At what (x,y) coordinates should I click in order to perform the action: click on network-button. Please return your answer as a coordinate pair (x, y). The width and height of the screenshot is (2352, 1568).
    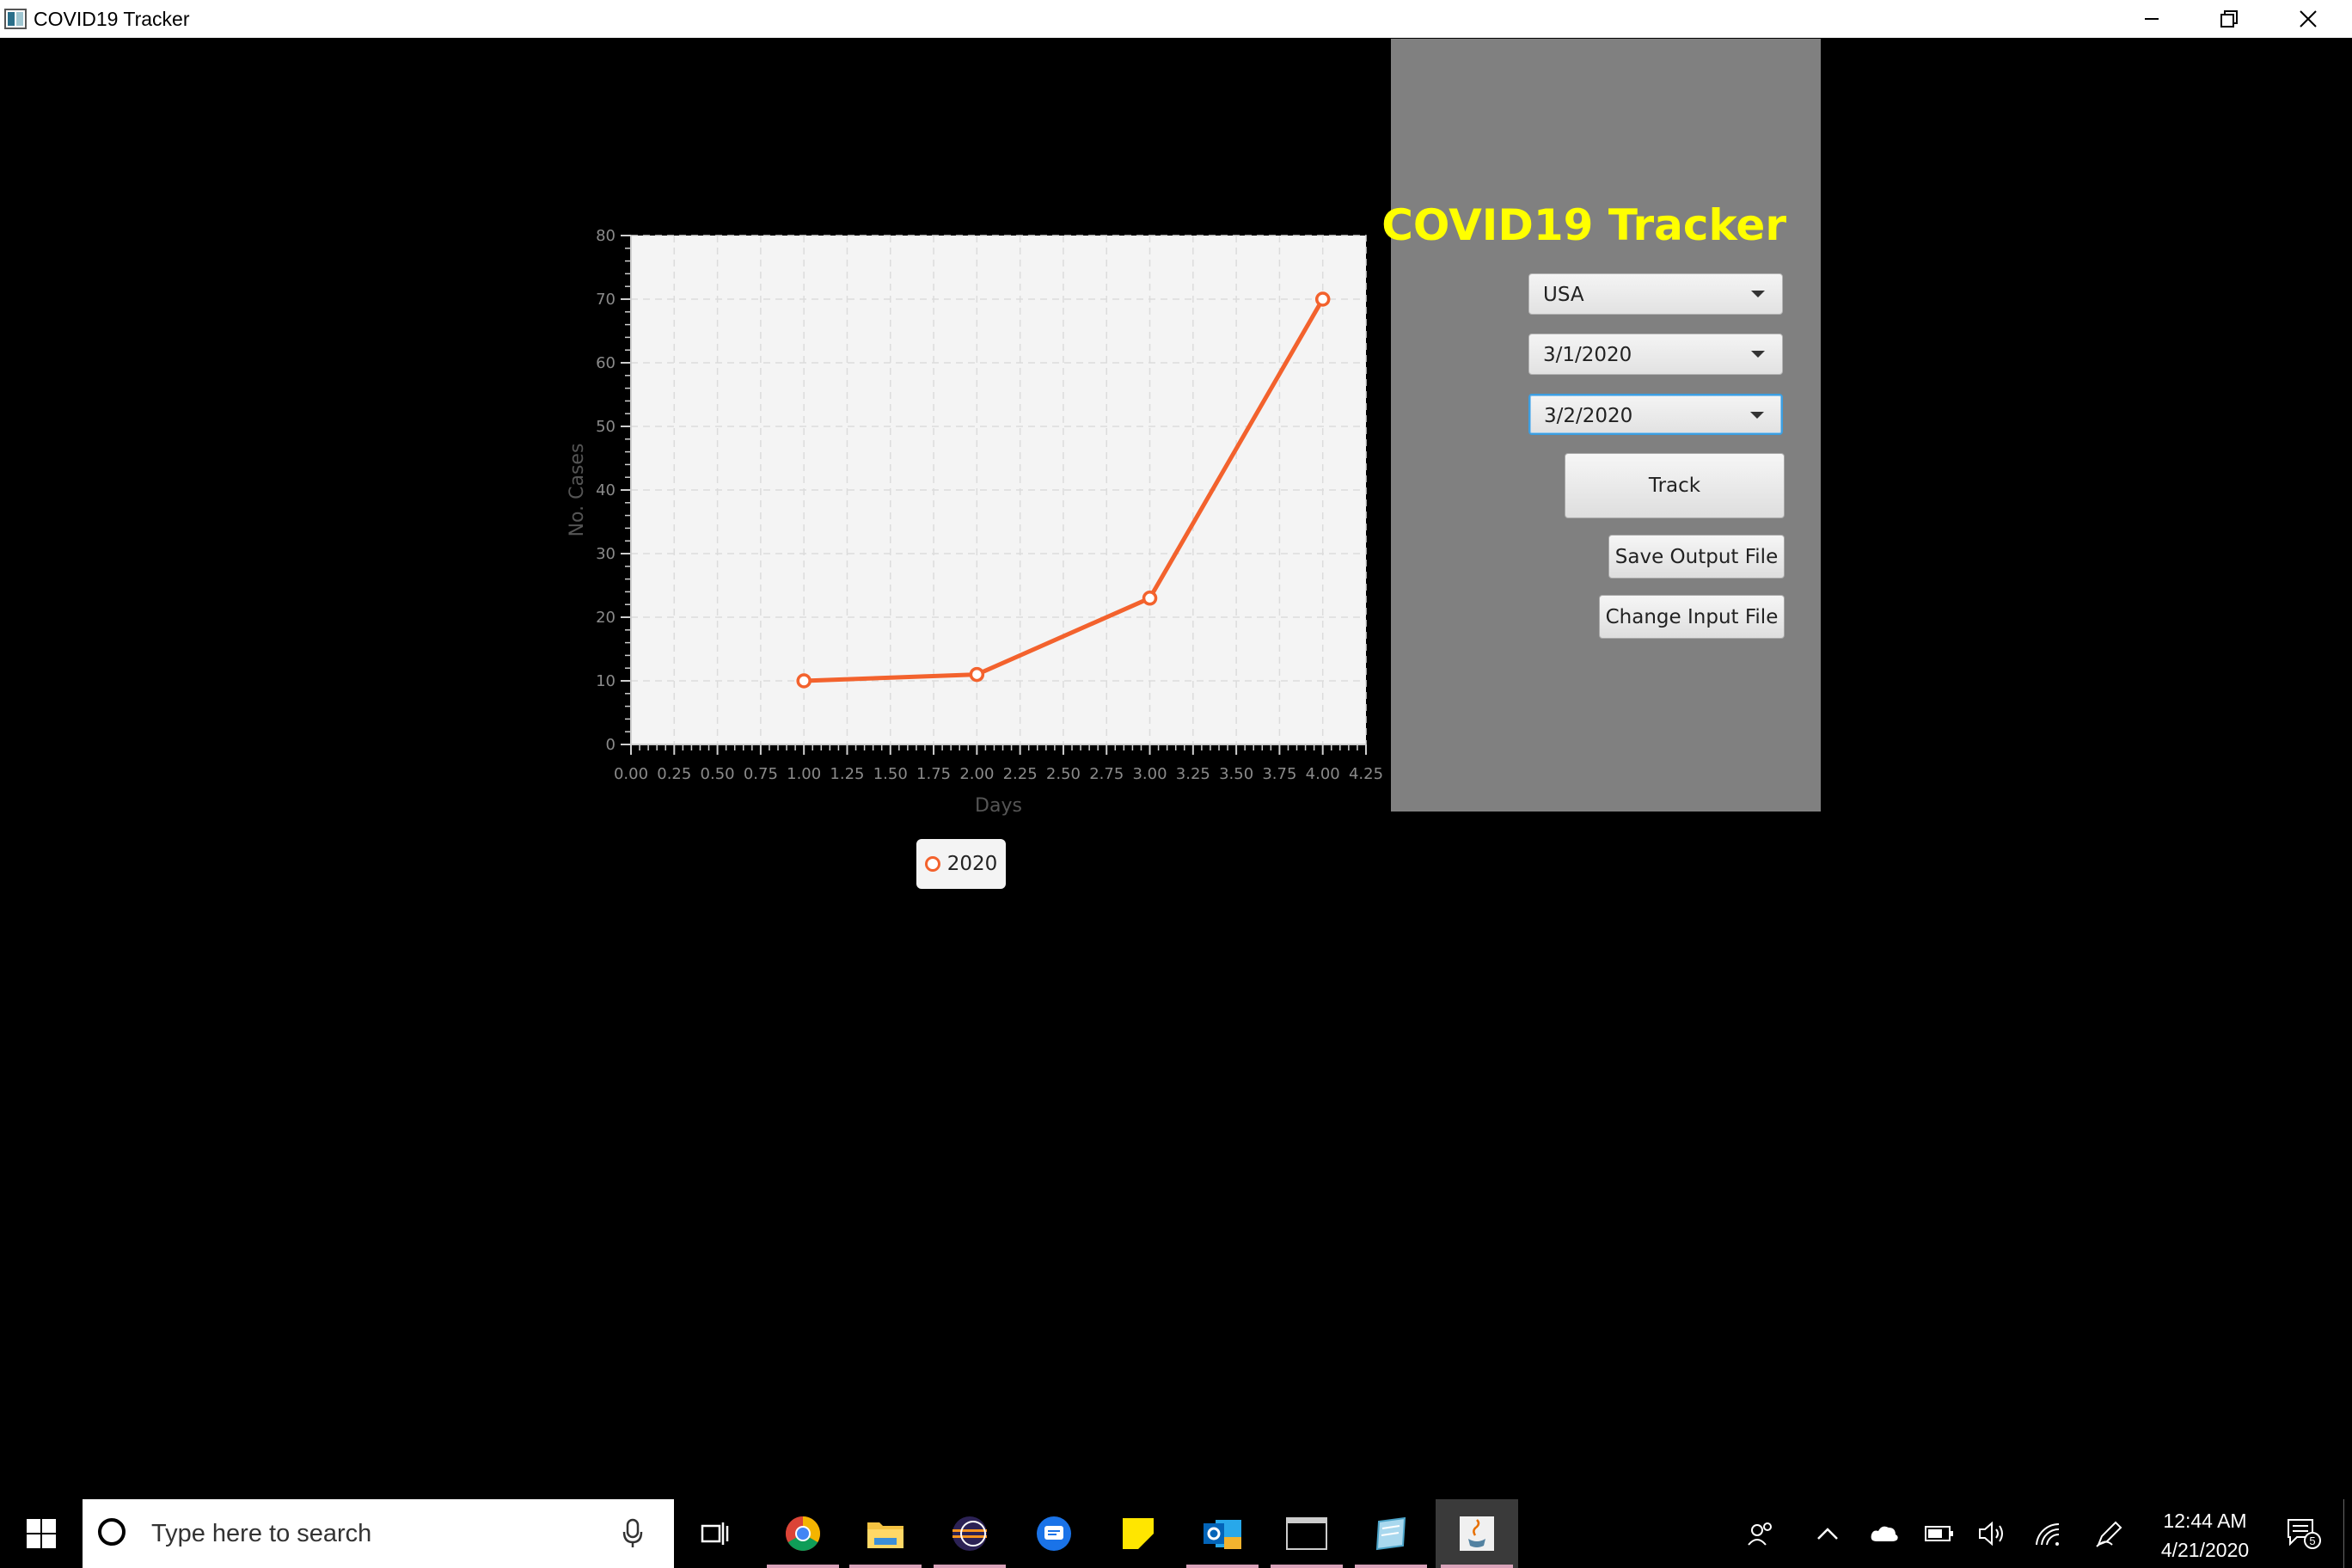
    Looking at the image, I should click on (2047, 1533).